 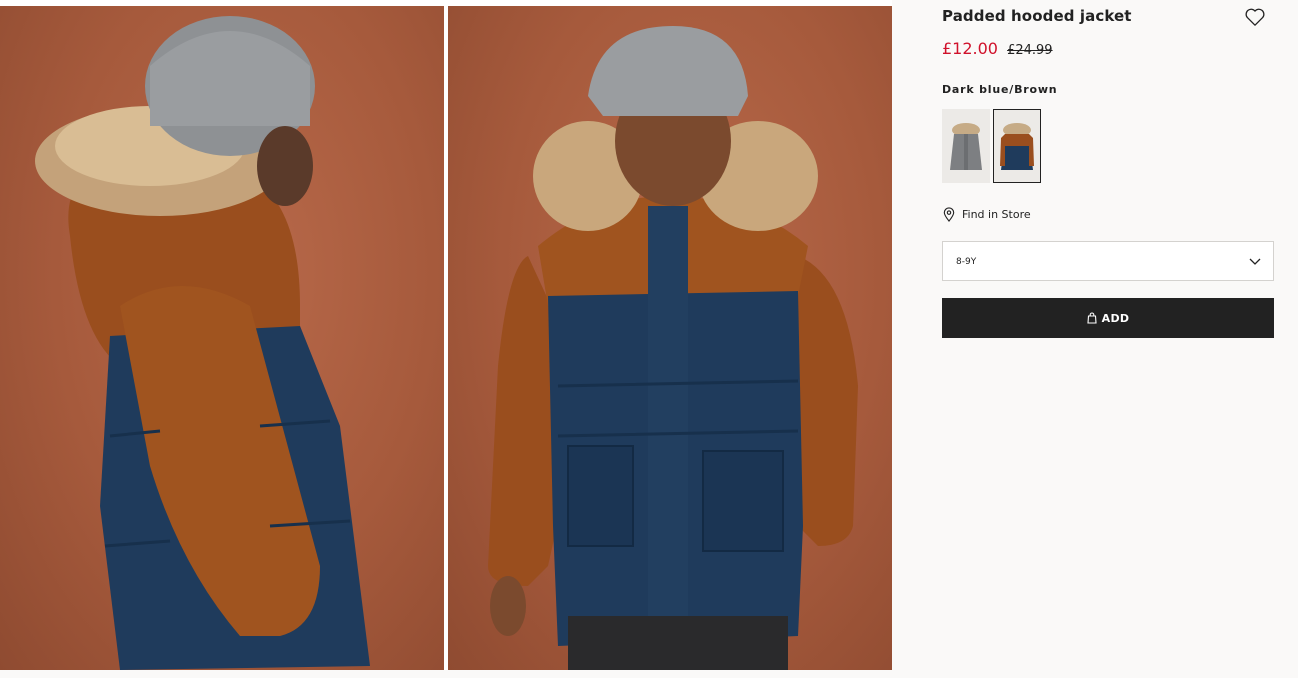 What do you see at coordinates (949, 214) in the screenshot?
I see `location-pin-icon` at bounding box center [949, 214].